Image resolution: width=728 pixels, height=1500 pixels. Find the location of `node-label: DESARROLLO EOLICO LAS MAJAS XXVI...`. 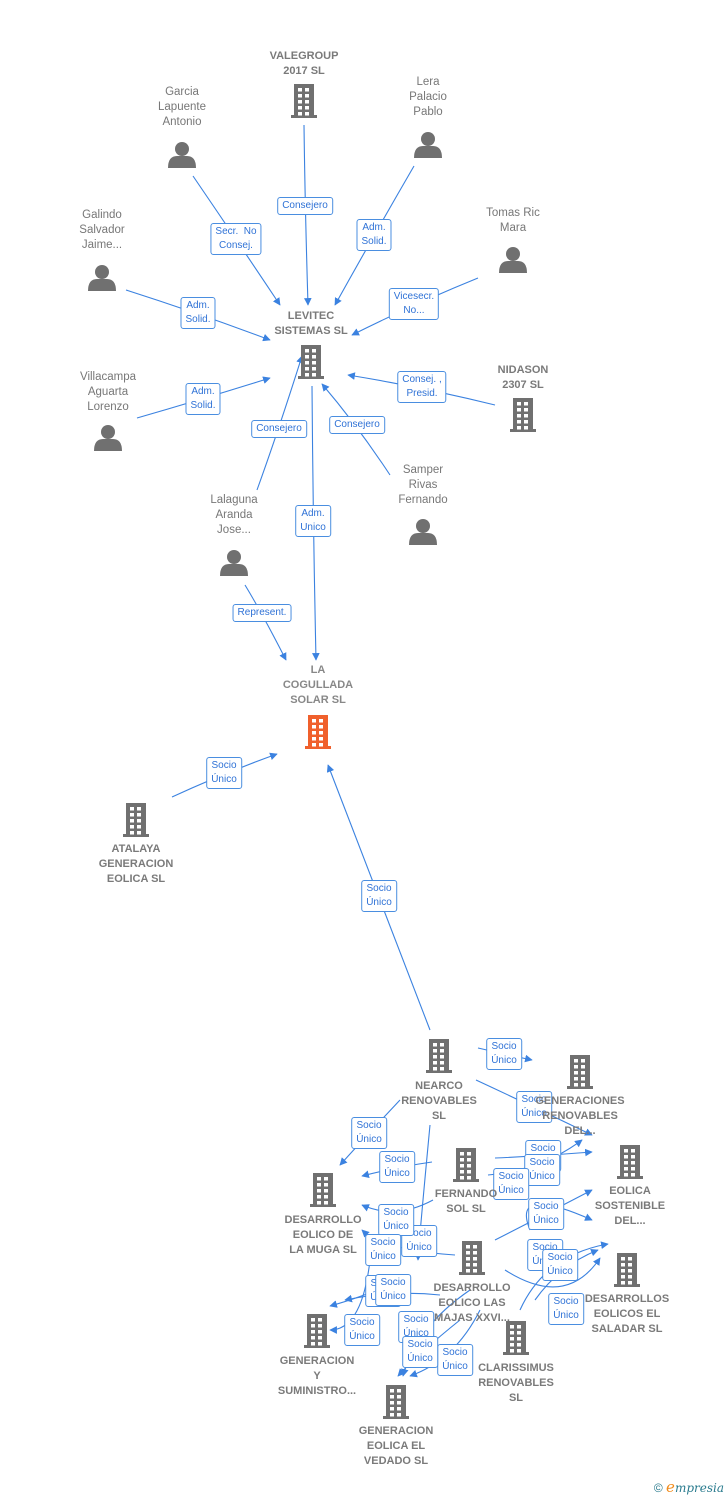

node-label: DESARROLLO EOLICO LAS MAJAS XXVI... is located at coordinates (472, 1303).